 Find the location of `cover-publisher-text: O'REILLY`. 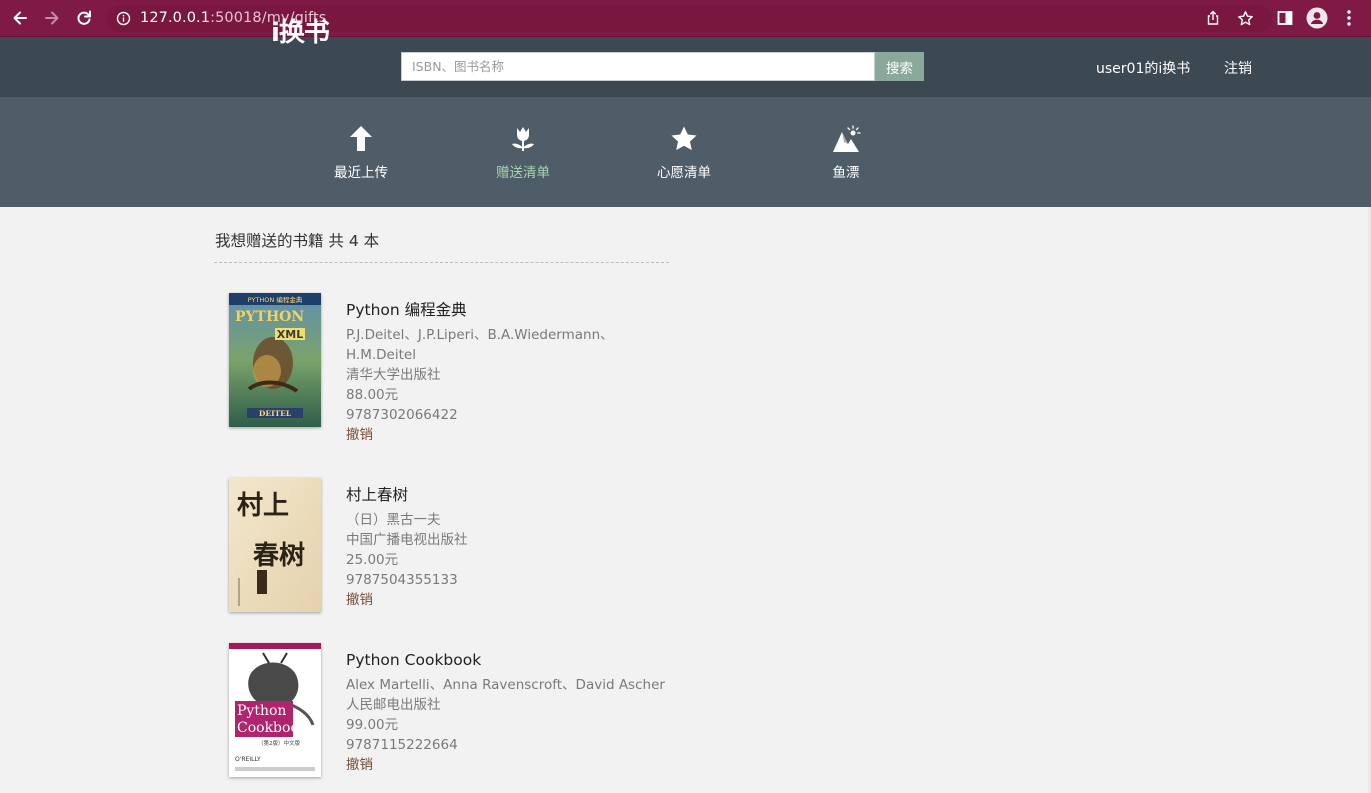

cover-publisher-text: O'REILLY is located at coordinates (248, 759).